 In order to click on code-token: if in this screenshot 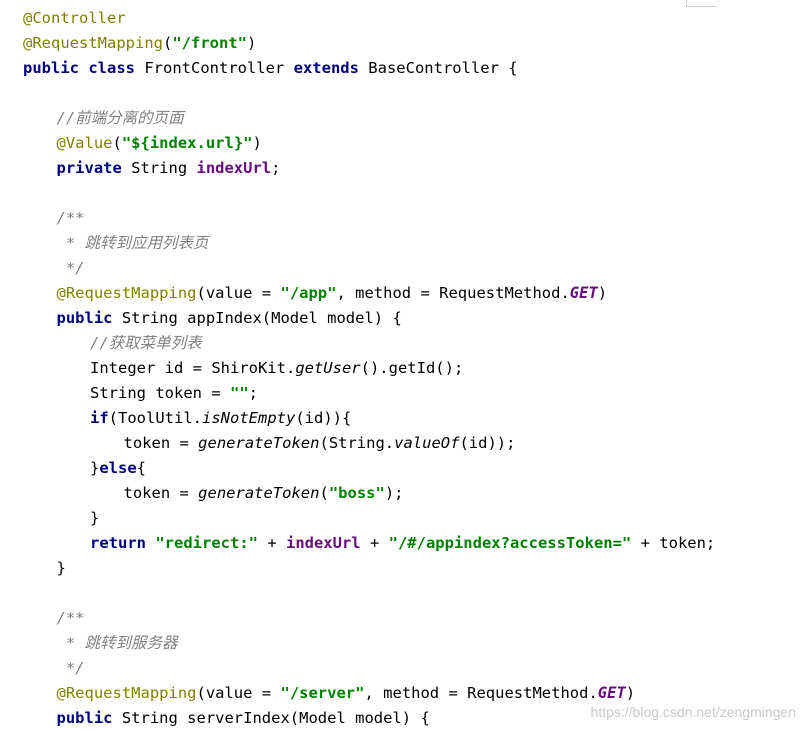, I will do `click(99, 418)`.